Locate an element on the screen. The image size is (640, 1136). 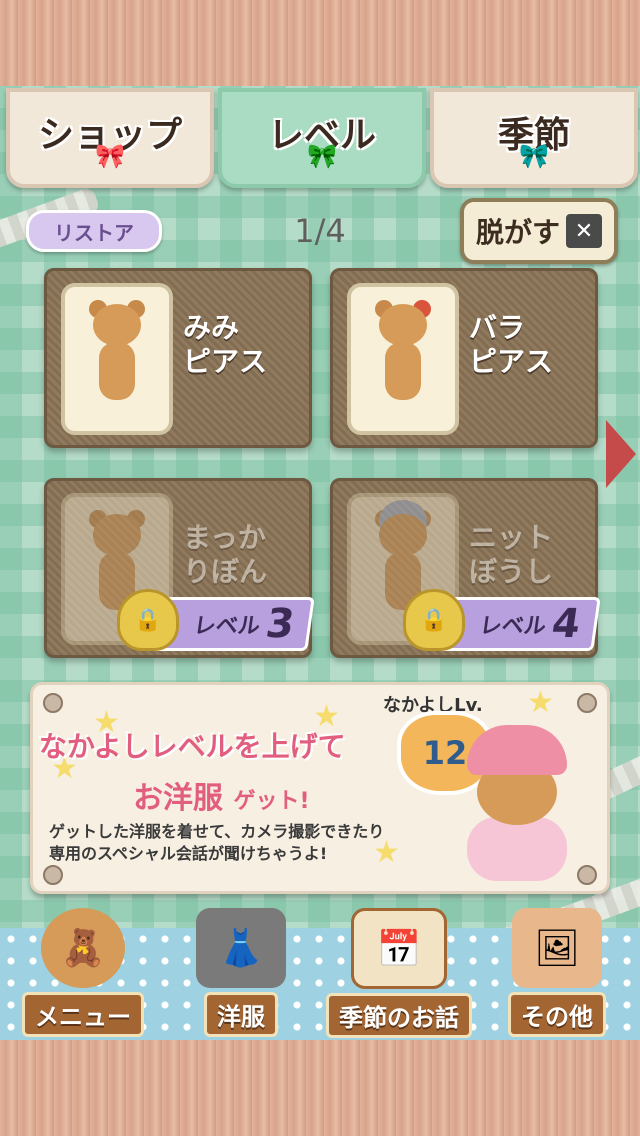
nav-other: 🖼 その他 is located at coordinates (557, 973).